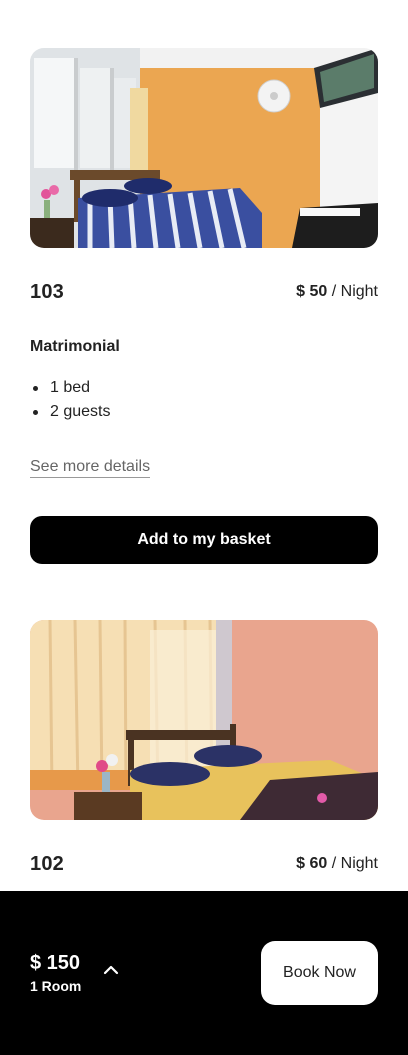 Image resolution: width=408 pixels, height=1055 pixels. I want to click on see-more-details-link: See more details, so click(90, 468).